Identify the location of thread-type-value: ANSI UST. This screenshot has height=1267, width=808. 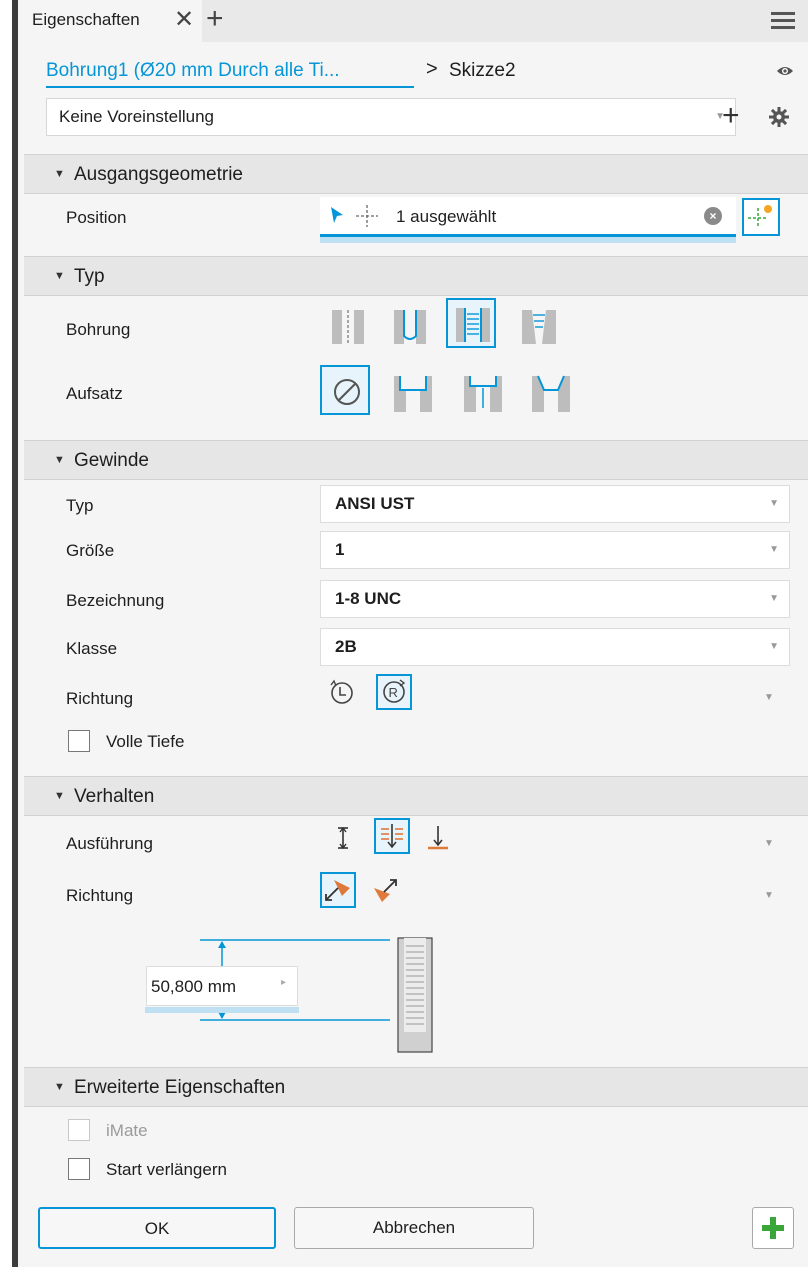
(375, 503).